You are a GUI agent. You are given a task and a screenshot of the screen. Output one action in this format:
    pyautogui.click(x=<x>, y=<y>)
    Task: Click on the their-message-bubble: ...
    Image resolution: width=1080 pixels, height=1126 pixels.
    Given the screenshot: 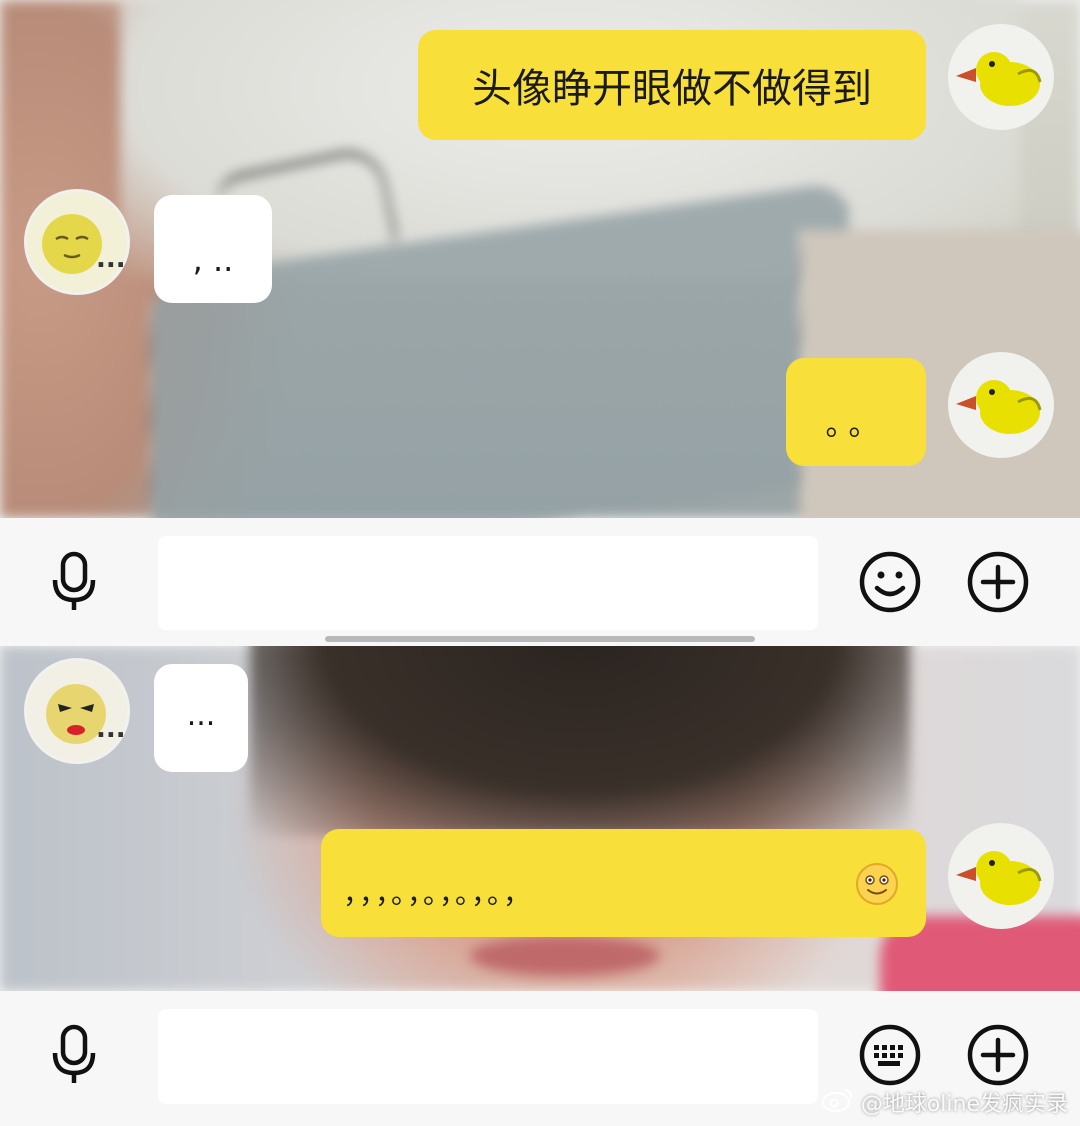 What is the action you would take?
    pyautogui.click(x=201, y=718)
    